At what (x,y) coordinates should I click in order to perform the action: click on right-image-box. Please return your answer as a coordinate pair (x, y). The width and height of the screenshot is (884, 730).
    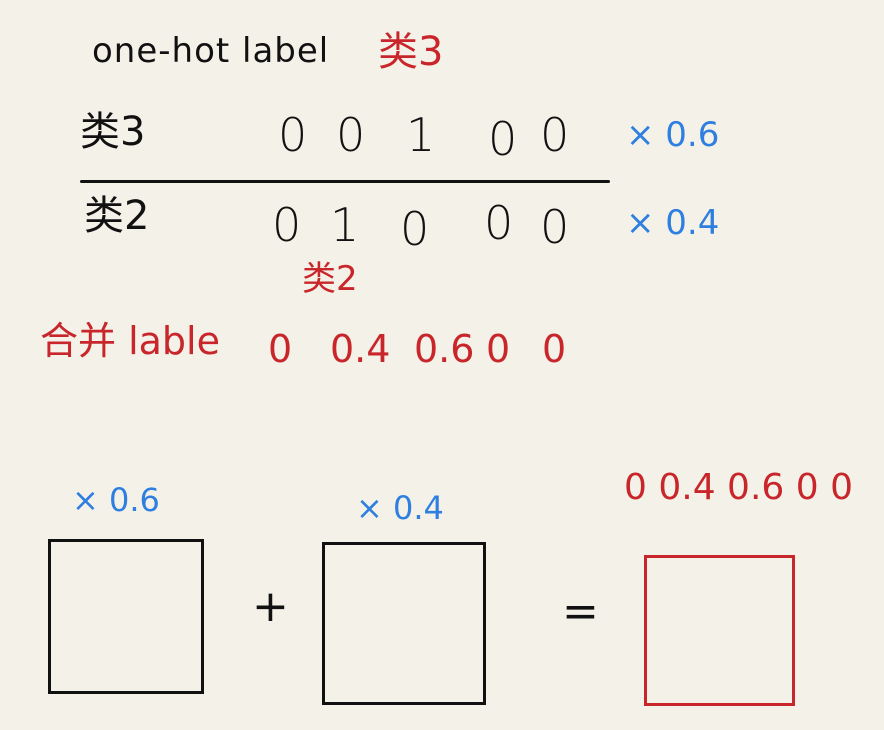
    Looking at the image, I should click on (404, 623).